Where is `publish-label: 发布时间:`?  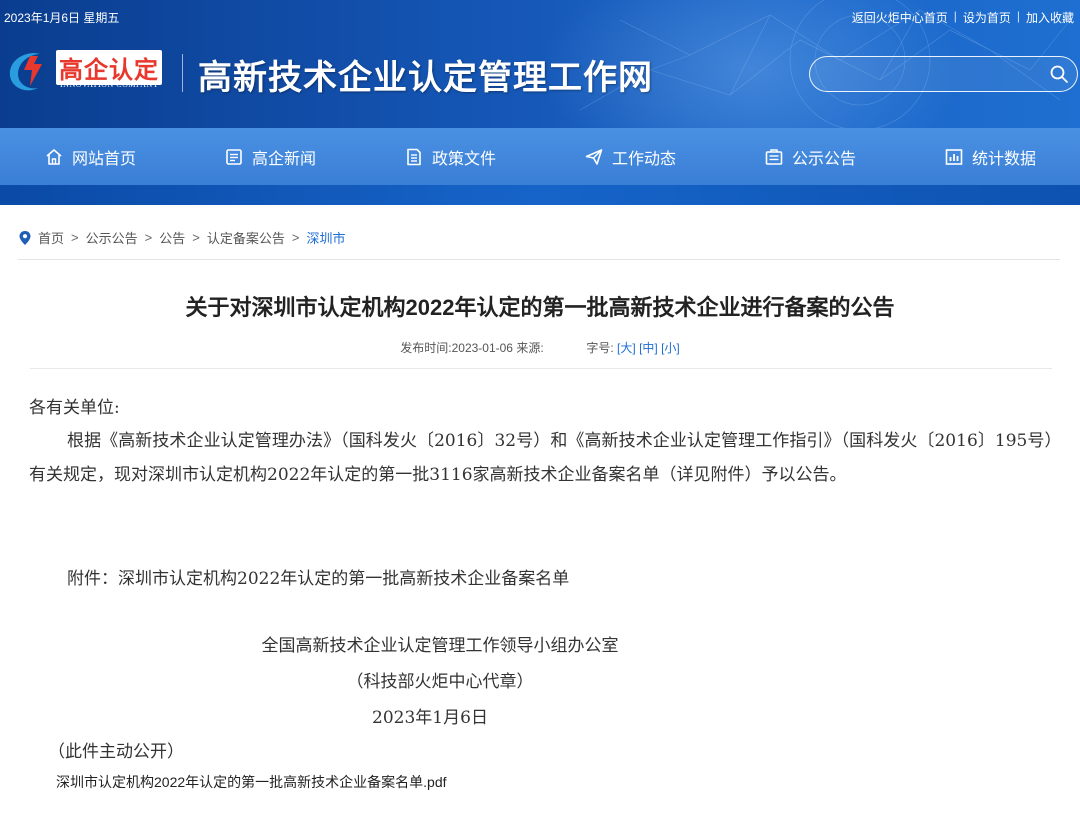 publish-label: 发布时间: is located at coordinates (426, 348).